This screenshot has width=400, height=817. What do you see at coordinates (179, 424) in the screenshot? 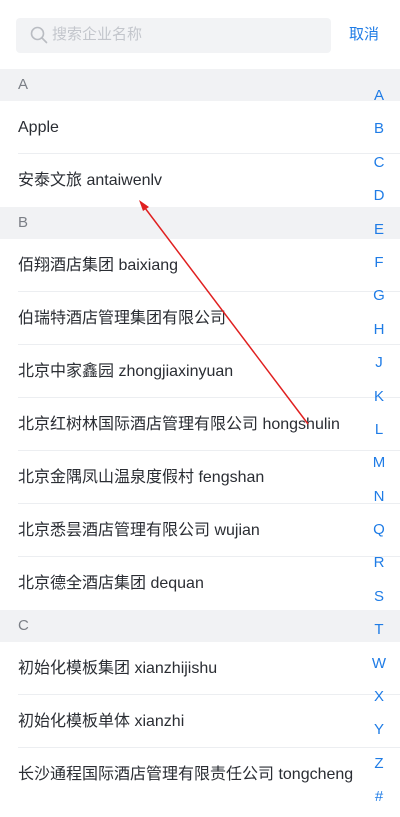
I see `list-item-label: 北京红树林国际酒店管理有限公司 hongshulin` at bounding box center [179, 424].